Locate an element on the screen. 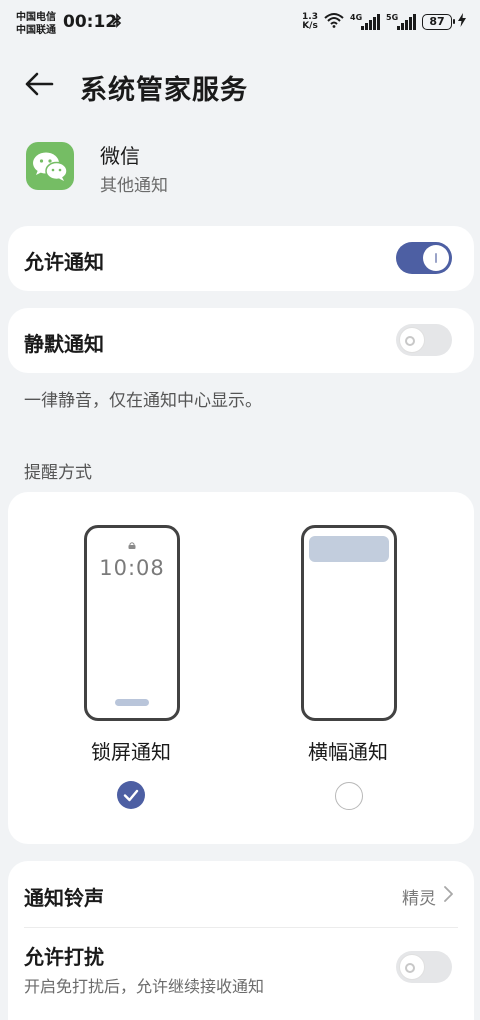  allow-notifications-card: 允许通知 is located at coordinates (241, 258).